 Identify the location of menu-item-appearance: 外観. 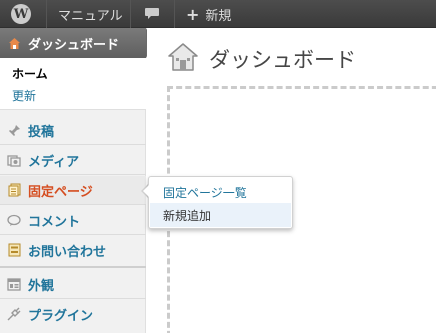
(73, 284).